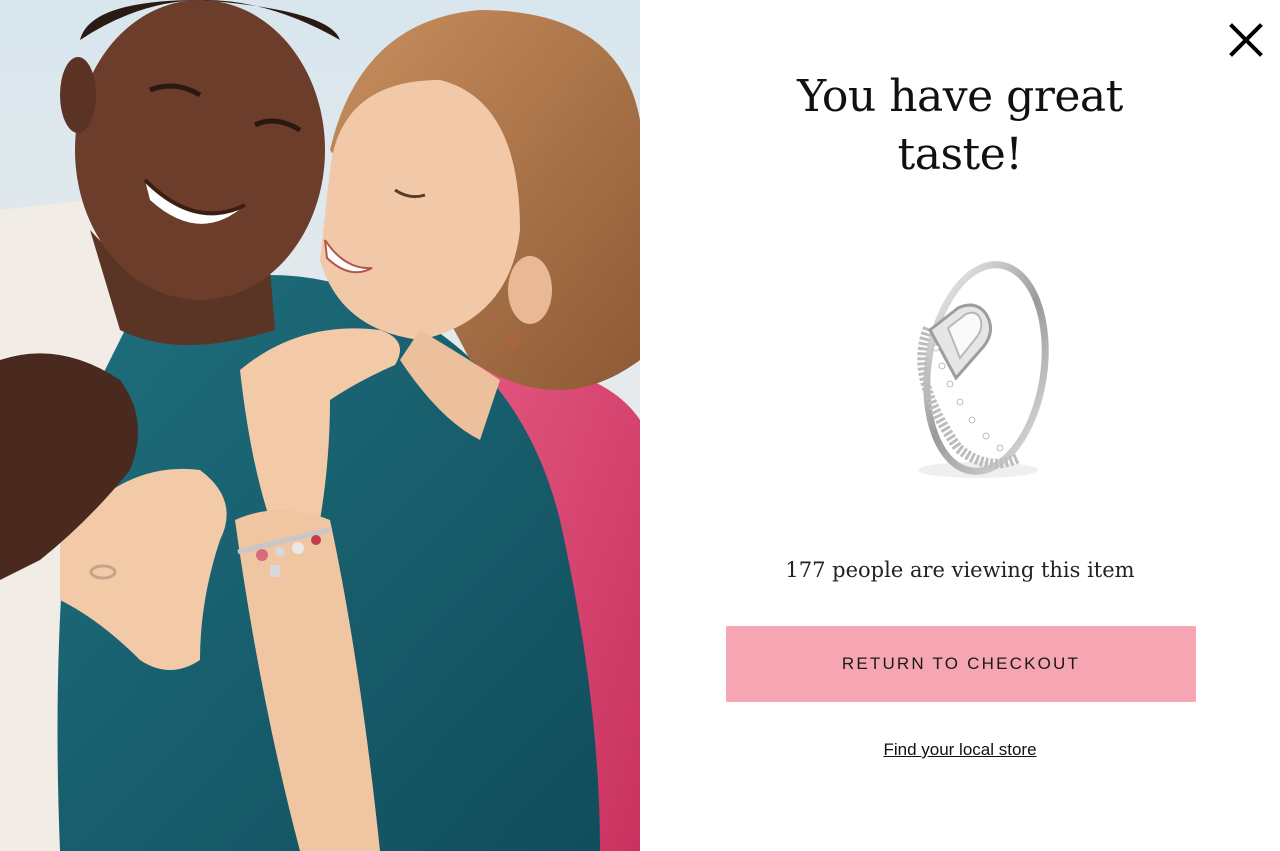  Describe the element at coordinates (960, 125) in the screenshot. I see `modal-headline: You have great taste!` at that location.